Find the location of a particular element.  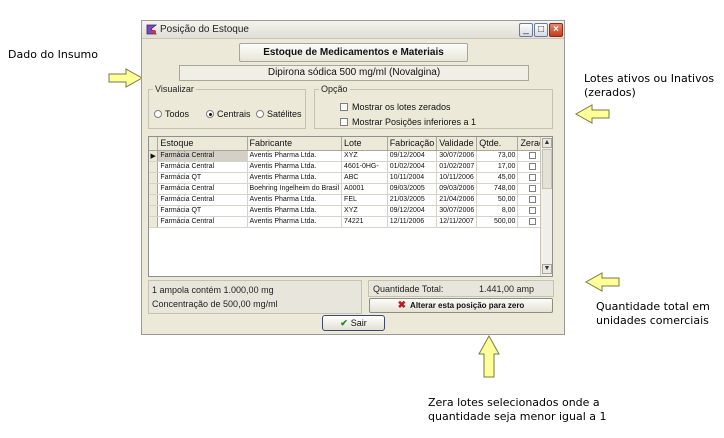

checkbox-lotes-zerados: Mostrar os lotes zerados is located at coordinates (395, 107).